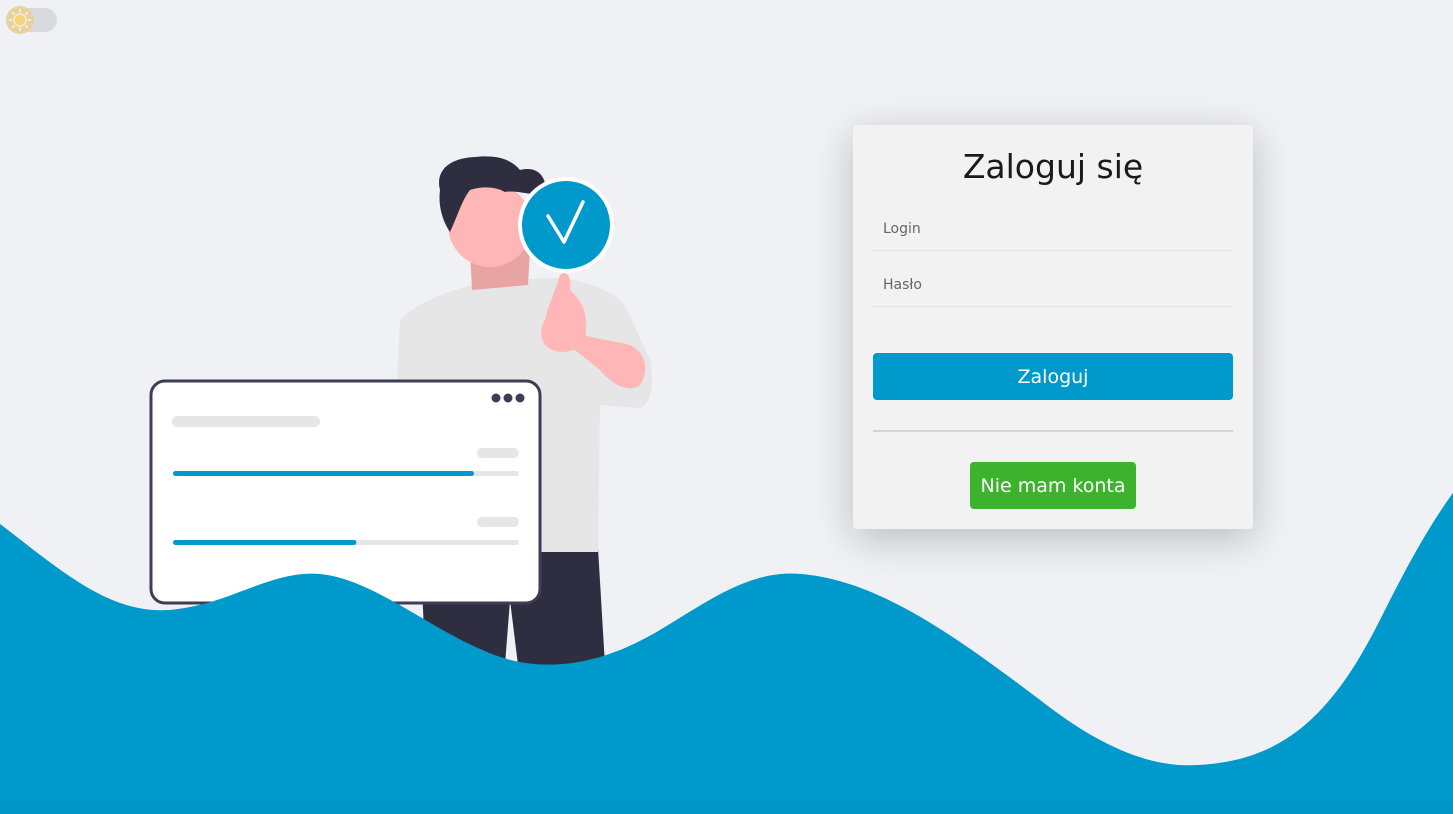 Image resolution: width=1453 pixels, height=814 pixels. Describe the element at coordinates (1053, 229) in the screenshot. I see `login-input` at that location.